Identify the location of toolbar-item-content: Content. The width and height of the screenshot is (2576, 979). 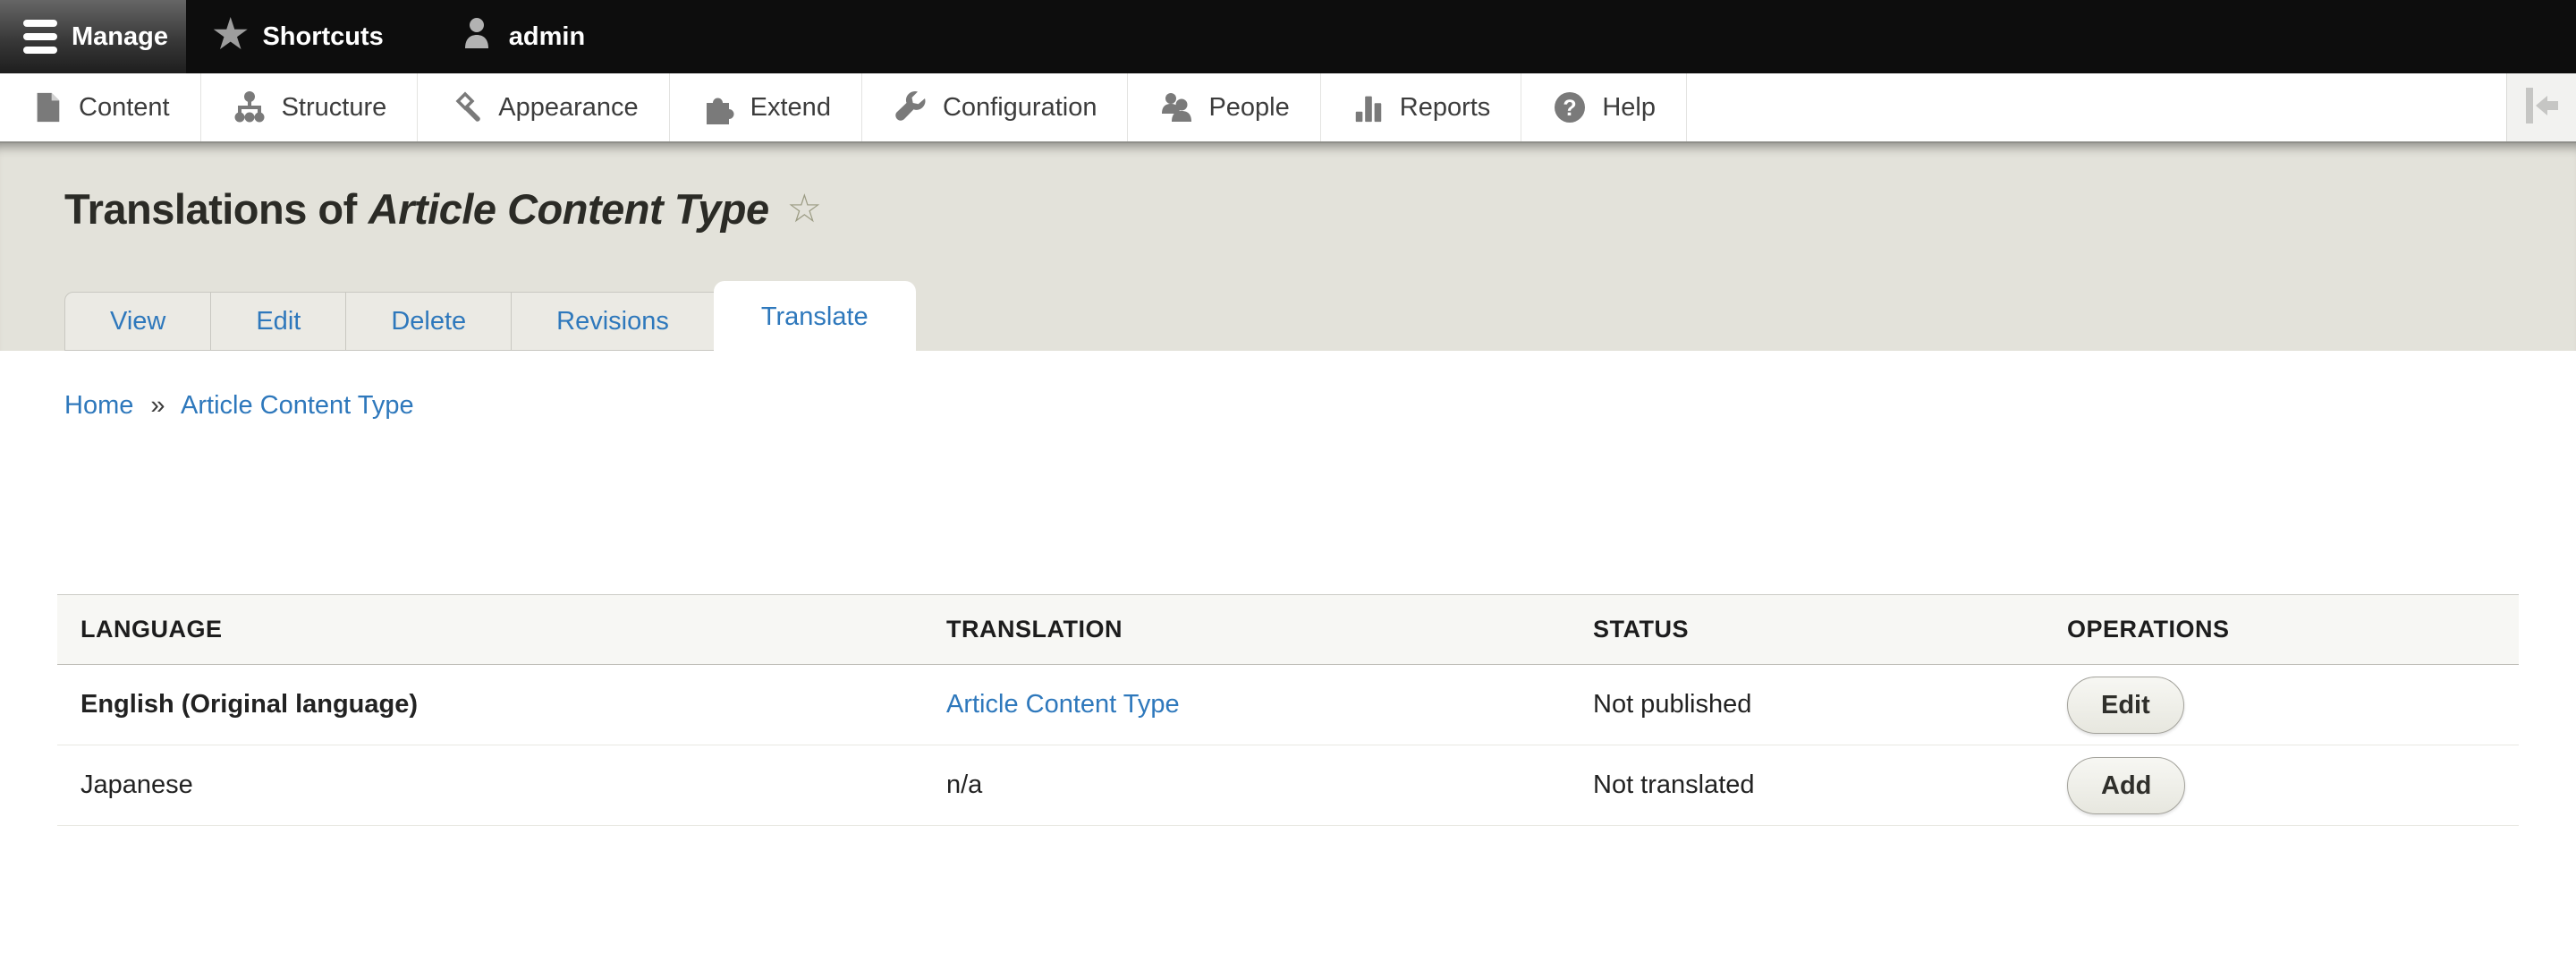
(100, 107).